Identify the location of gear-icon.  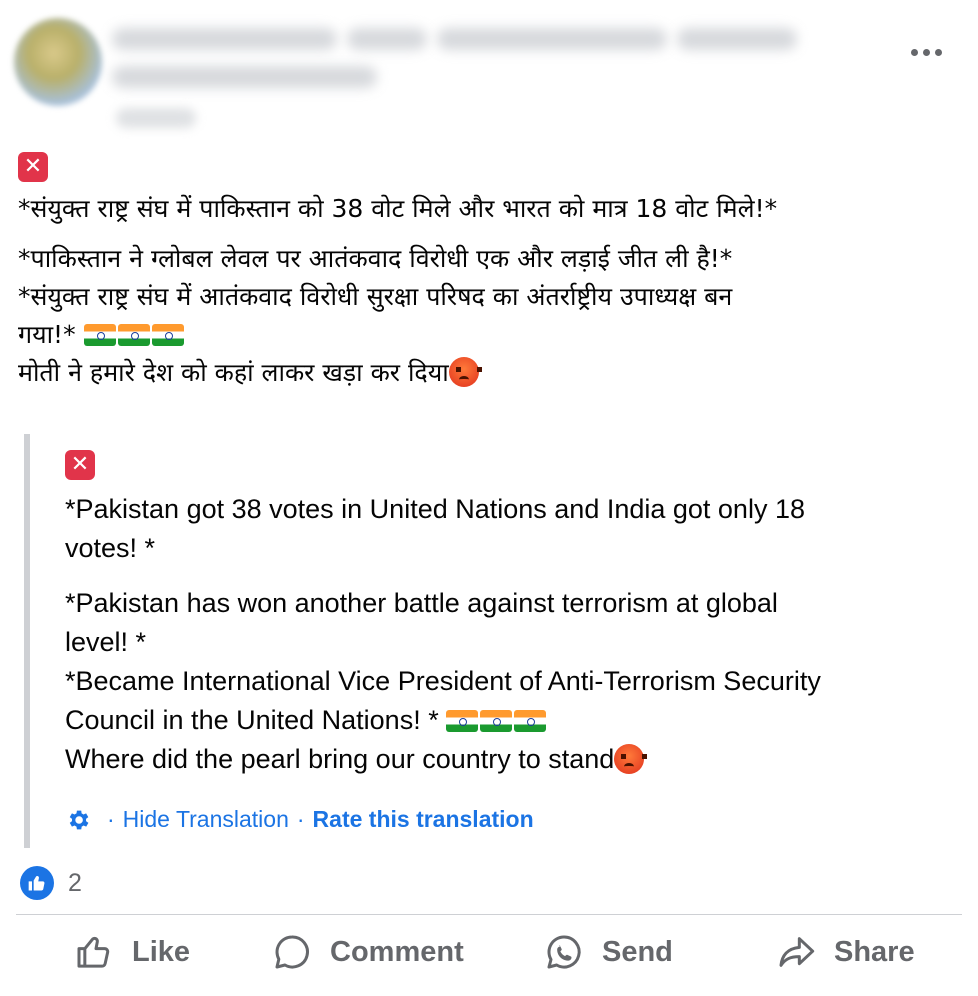
(78, 820).